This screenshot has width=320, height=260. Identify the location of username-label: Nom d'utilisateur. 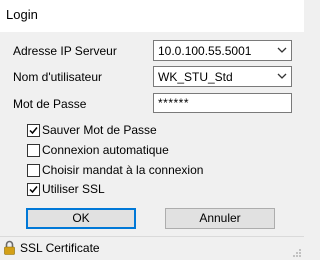
(57, 77).